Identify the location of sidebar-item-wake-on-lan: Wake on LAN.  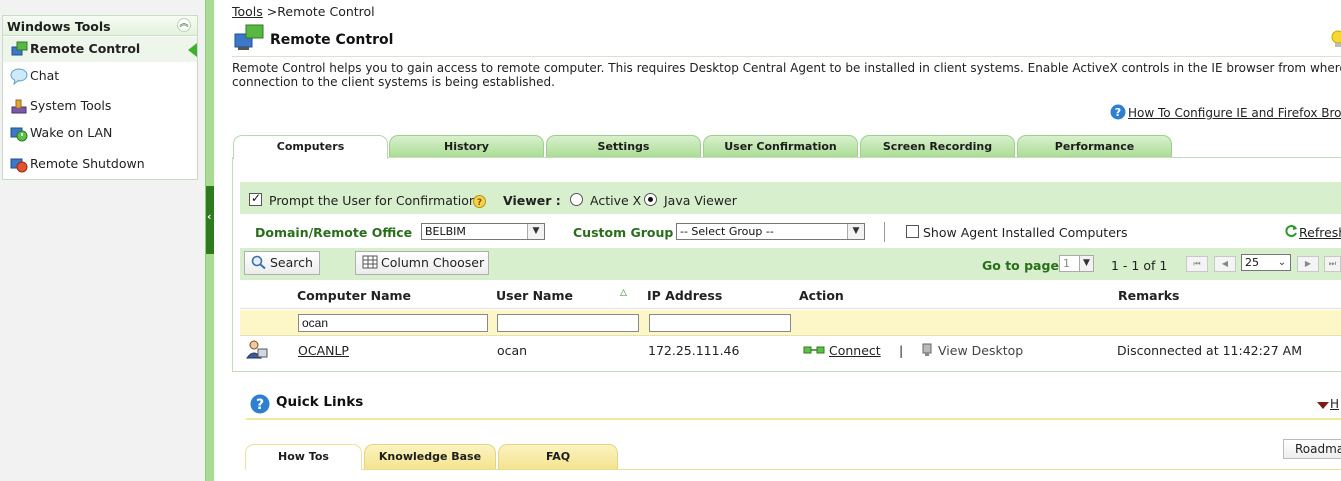
(100, 133).